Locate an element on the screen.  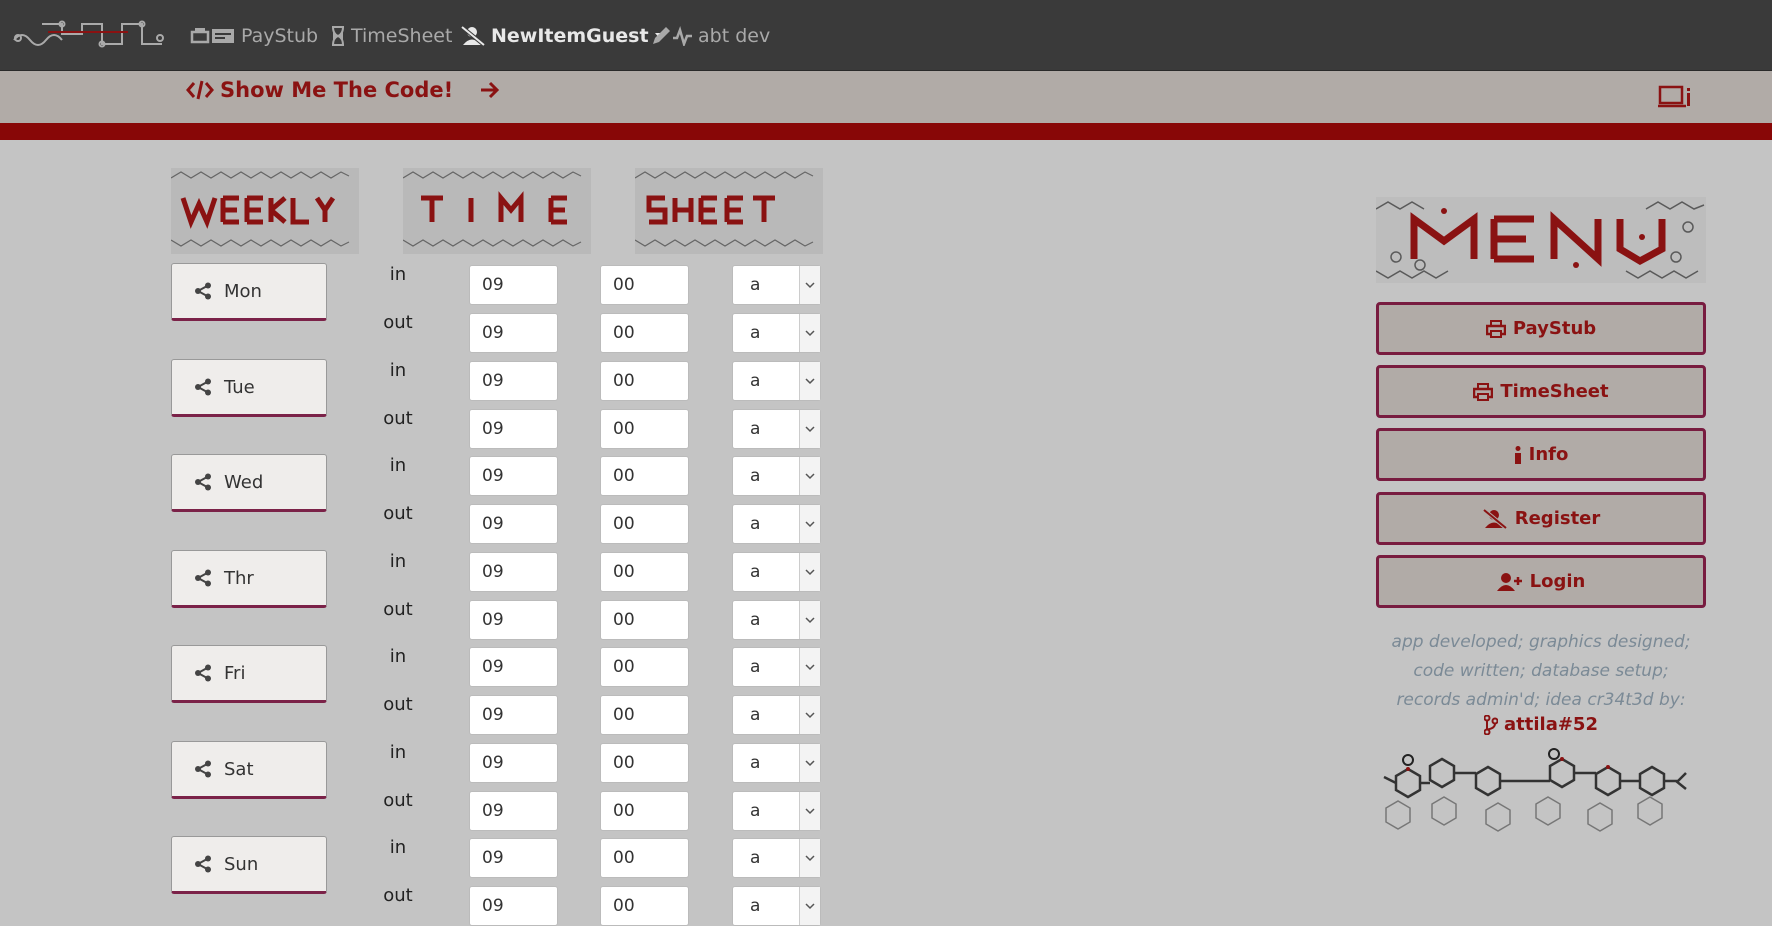
brand-logo is located at coordinates (89, 35).